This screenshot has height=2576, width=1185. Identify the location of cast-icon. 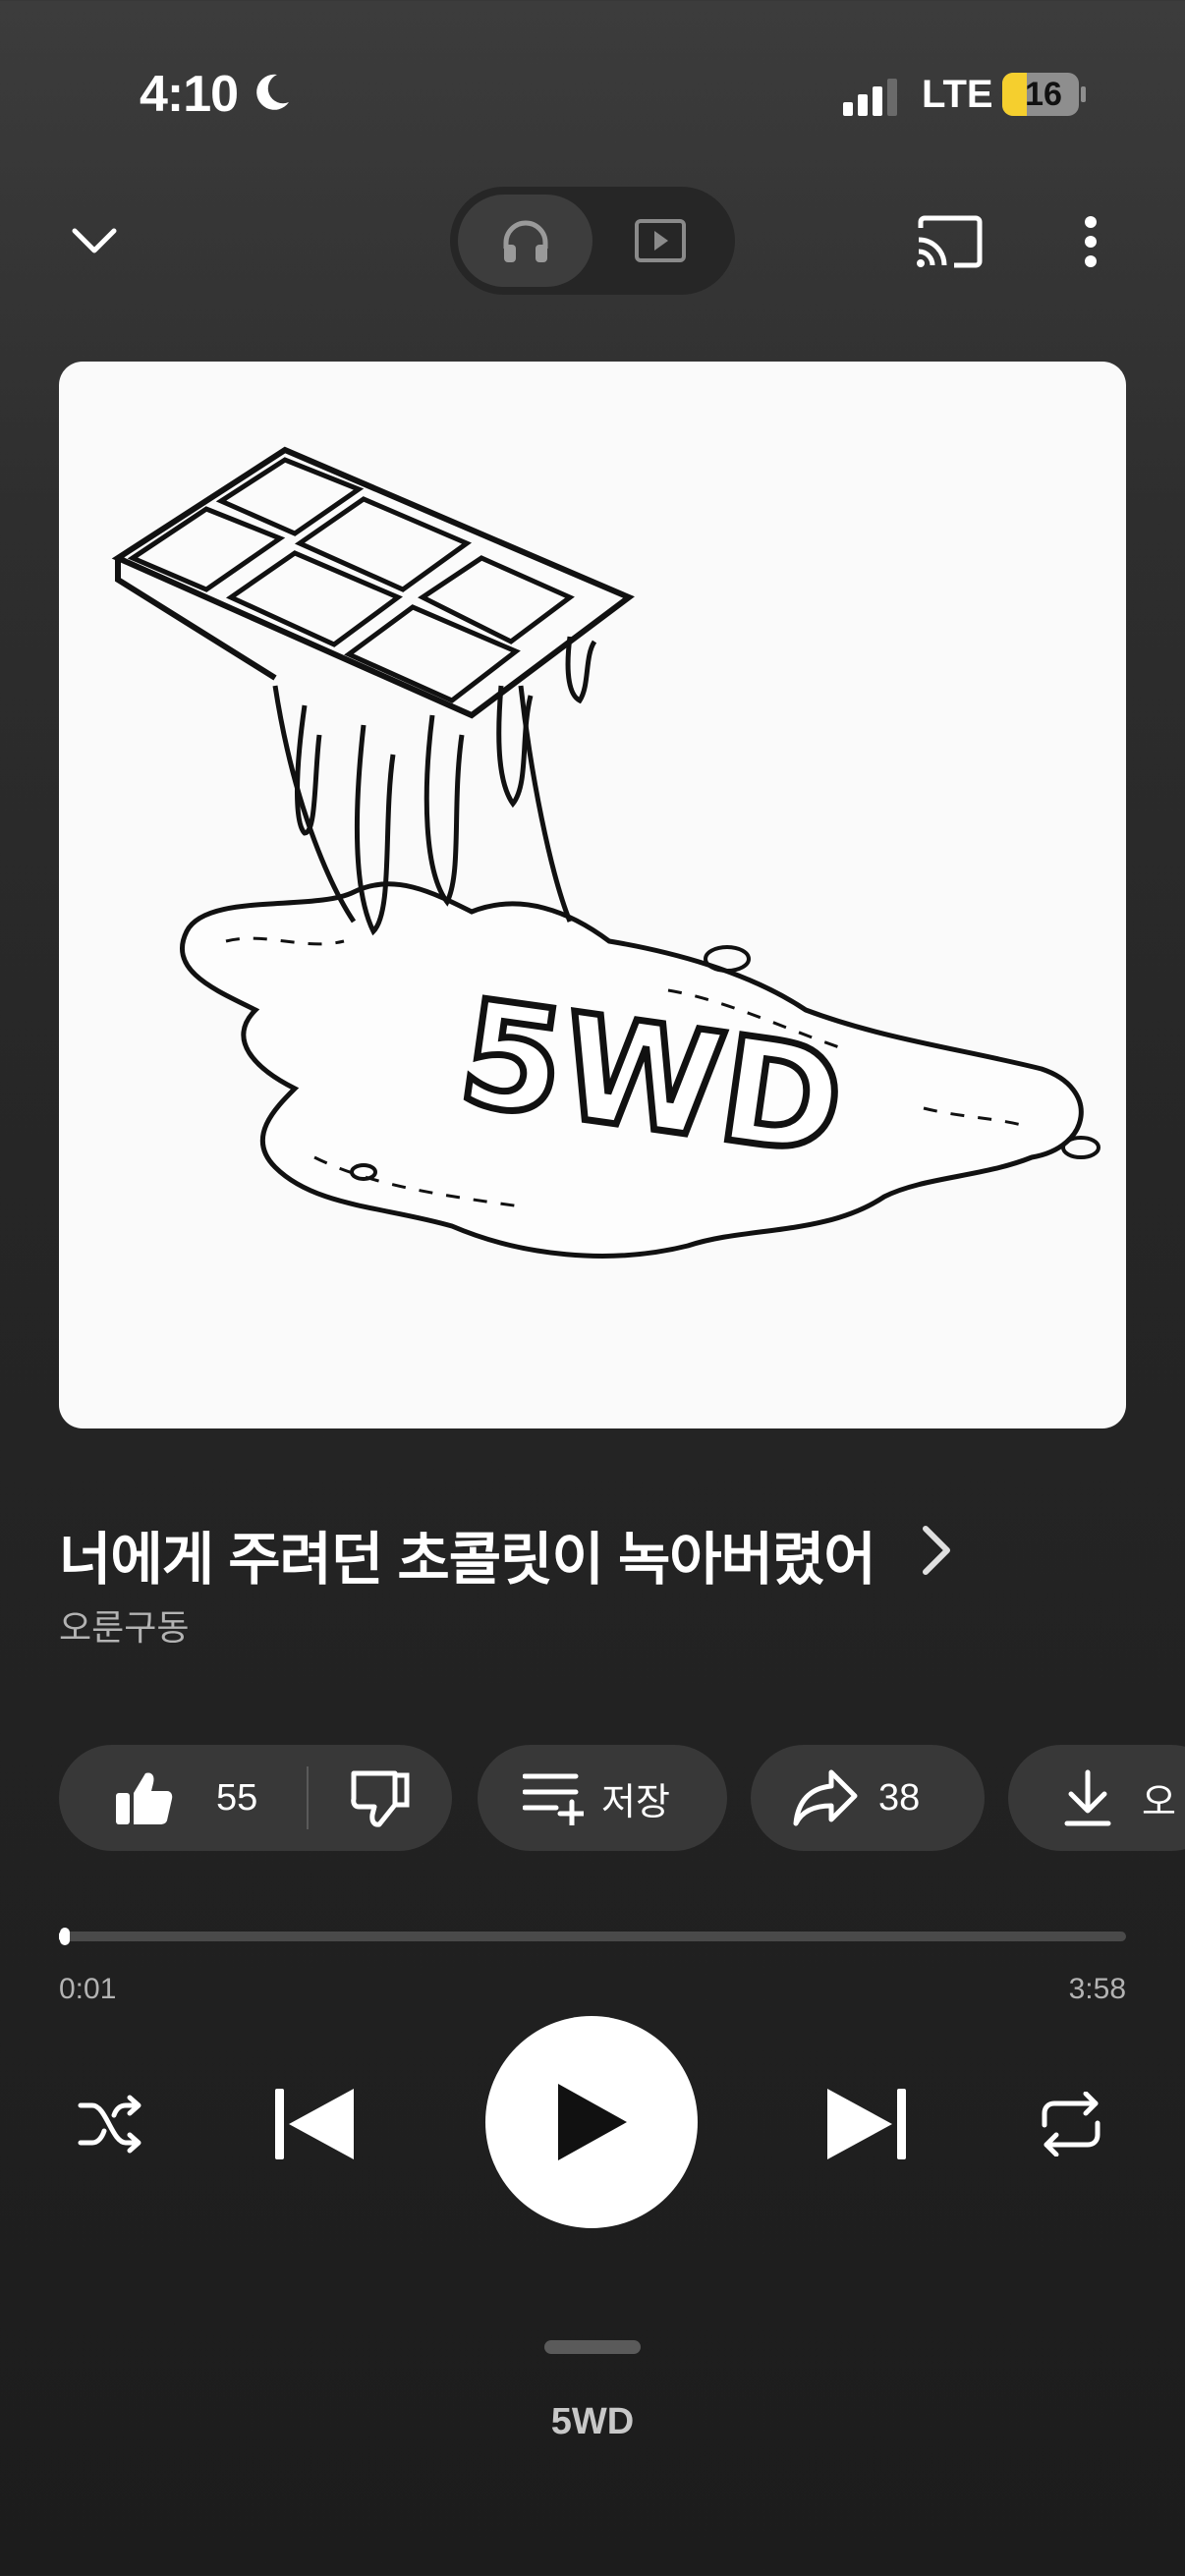
(950, 241).